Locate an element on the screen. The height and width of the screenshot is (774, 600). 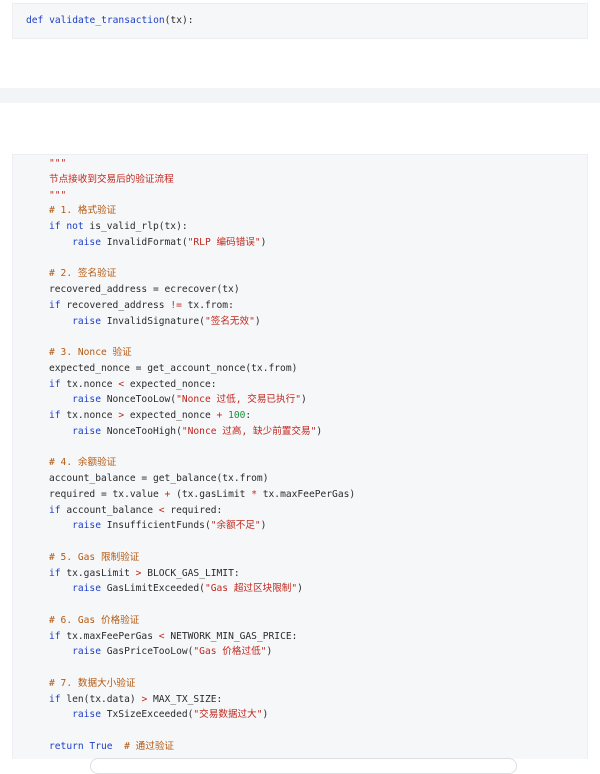
code-line: raise InvalidFormat("RLP 编码错误") is located at coordinates (300, 243).